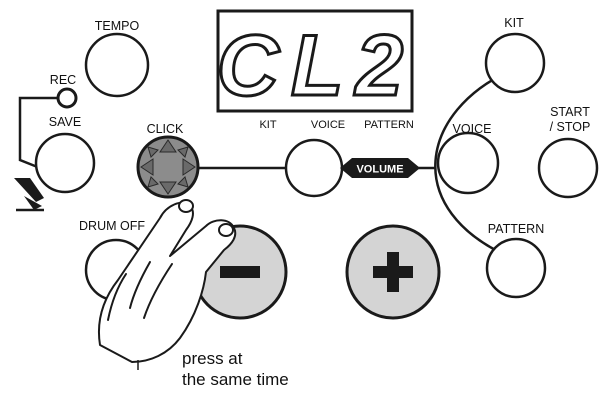  I want to click on led-display: CL2, so click(315, 62).